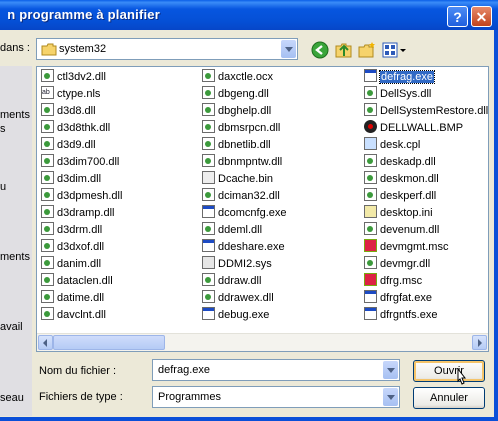  Describe the element at coordinates (276, 397) in the screenshot. I see `filetype-select: Programmes` at that location.